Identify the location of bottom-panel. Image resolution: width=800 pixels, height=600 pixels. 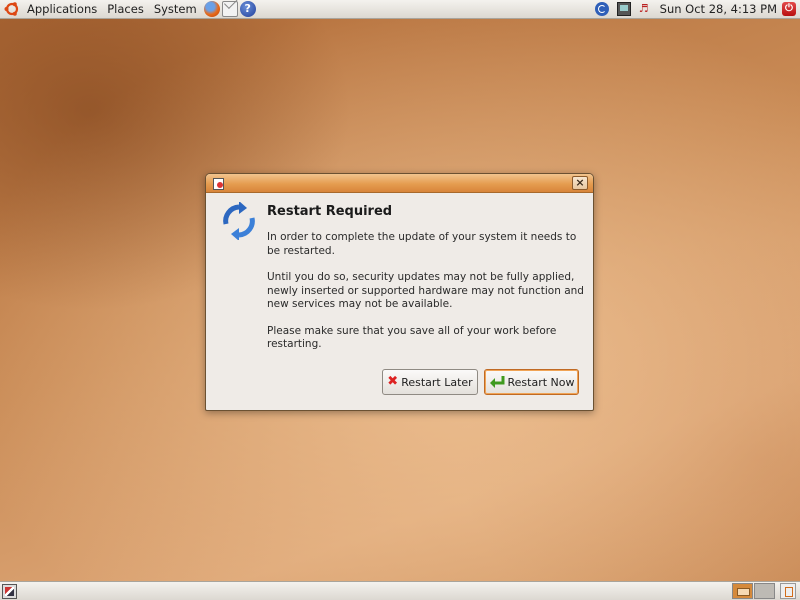
(400, 590).